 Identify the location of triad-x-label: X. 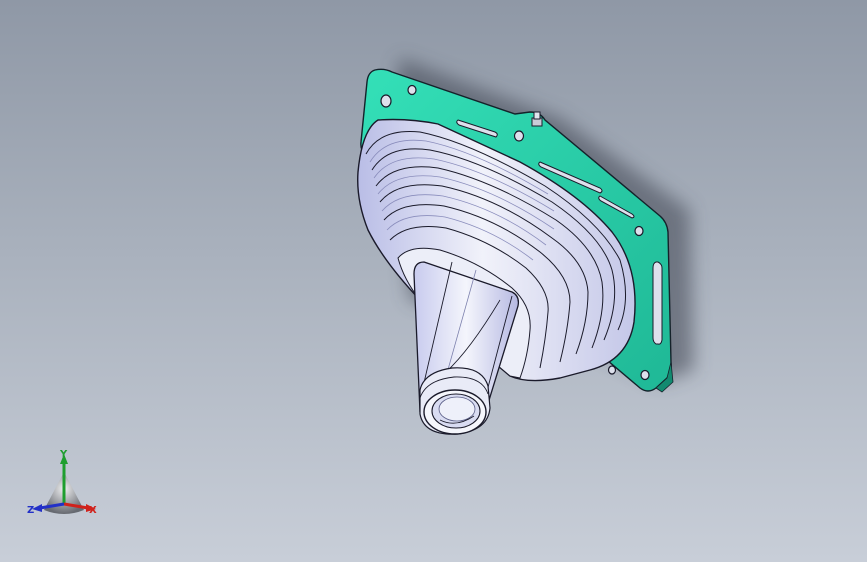
(93, 510).